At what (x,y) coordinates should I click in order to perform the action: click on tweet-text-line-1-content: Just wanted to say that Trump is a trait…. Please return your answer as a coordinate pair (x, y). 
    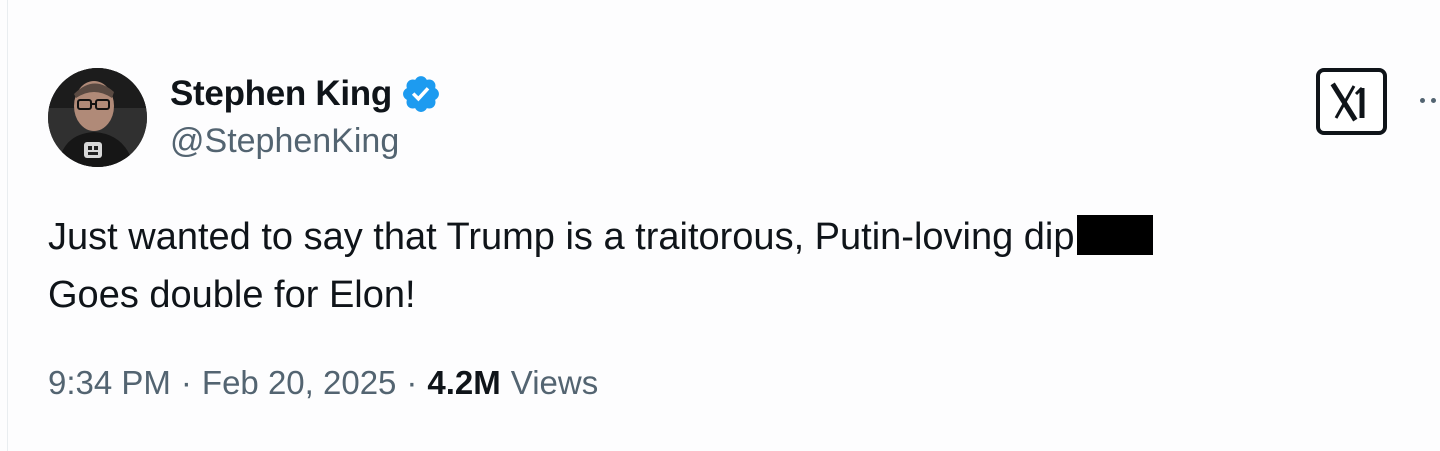
    Looking at the image, I should click on (561, 237).